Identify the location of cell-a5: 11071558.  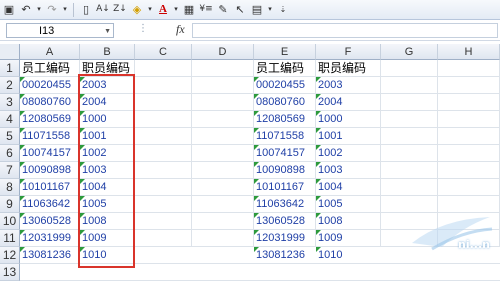
(50, 136).